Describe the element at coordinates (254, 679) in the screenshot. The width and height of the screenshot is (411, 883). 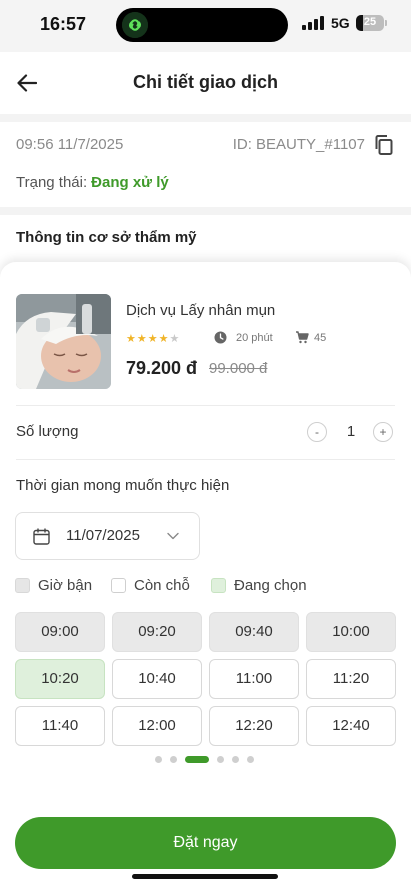
I see `time-slot-1100: 11:00` at that location.